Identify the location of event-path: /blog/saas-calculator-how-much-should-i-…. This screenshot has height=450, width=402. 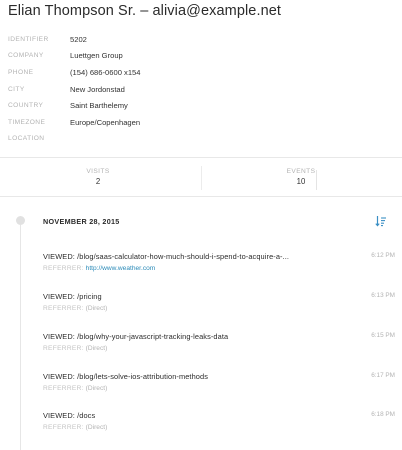
(183, 256).